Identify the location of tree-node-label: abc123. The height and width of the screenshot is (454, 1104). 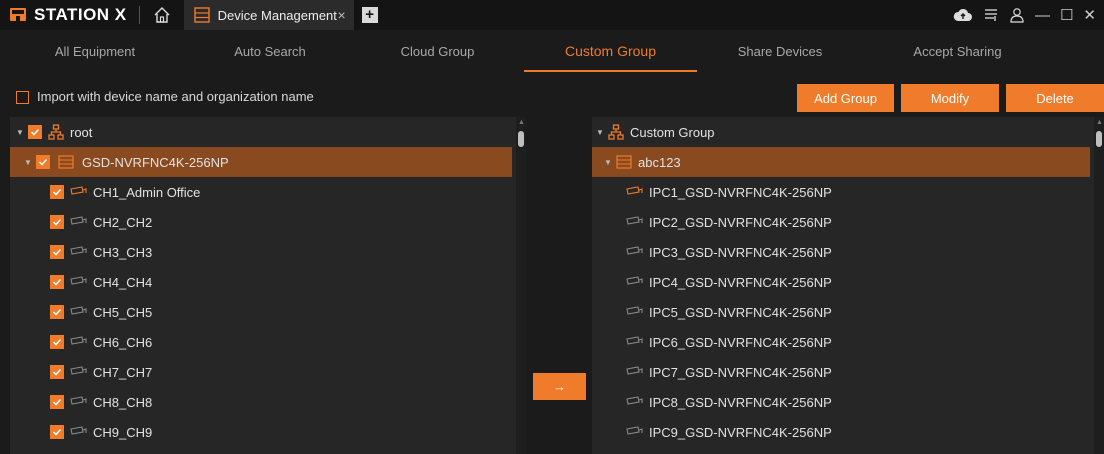
(659, 162).